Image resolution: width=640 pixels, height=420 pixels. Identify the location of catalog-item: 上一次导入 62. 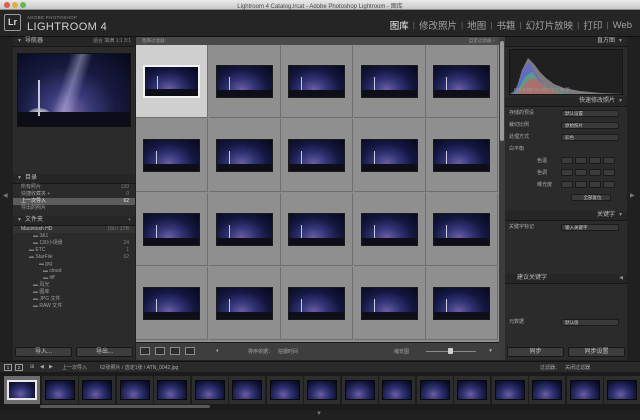
(74, 201).